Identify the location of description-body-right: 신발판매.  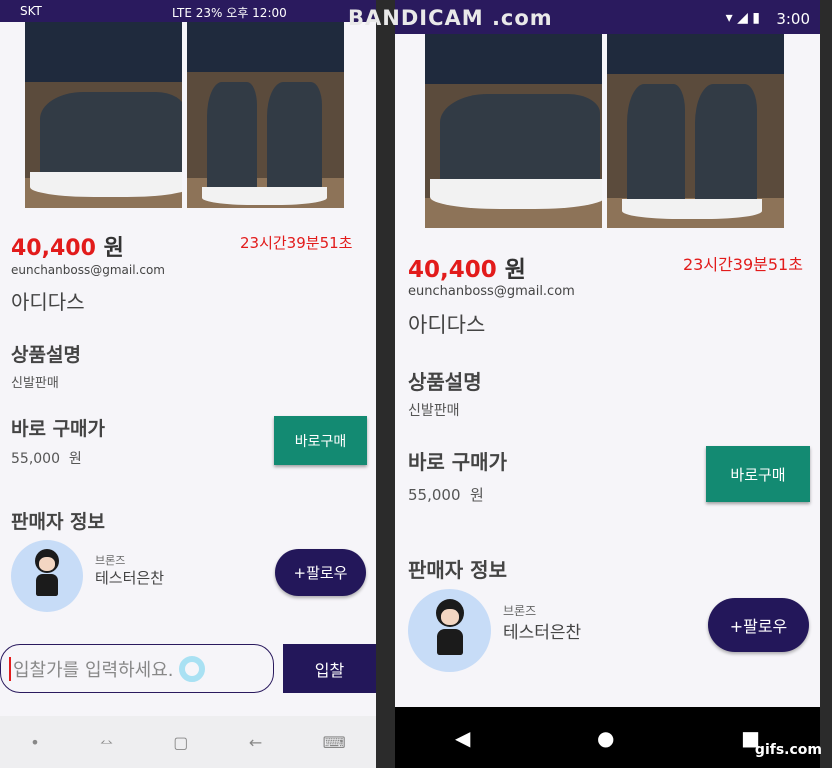
(434, 411).